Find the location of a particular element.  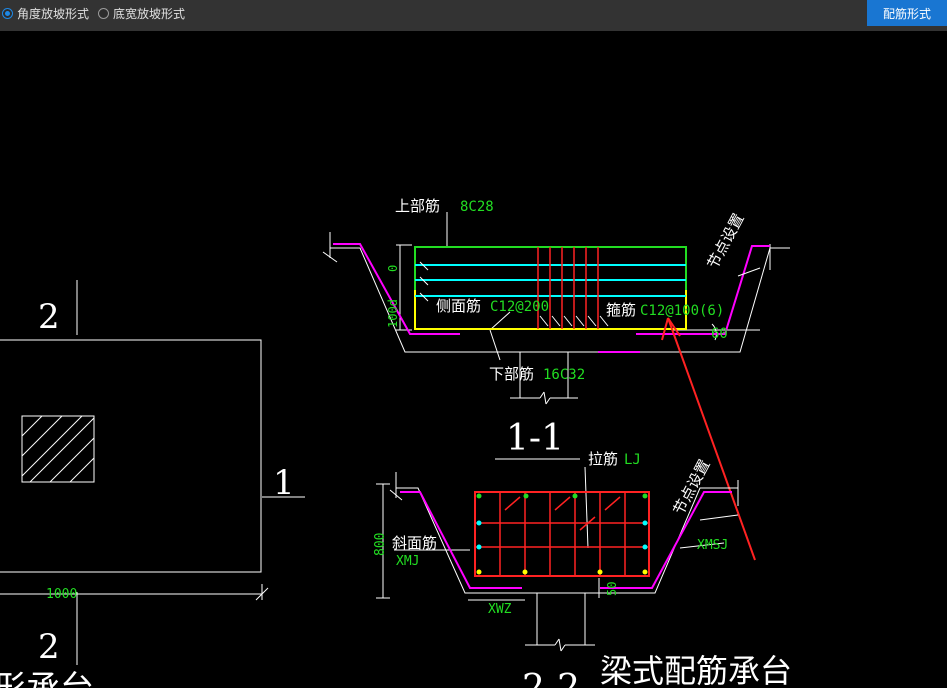

s22-tie-label: 拉筋 is located at coordinates (603, 459).